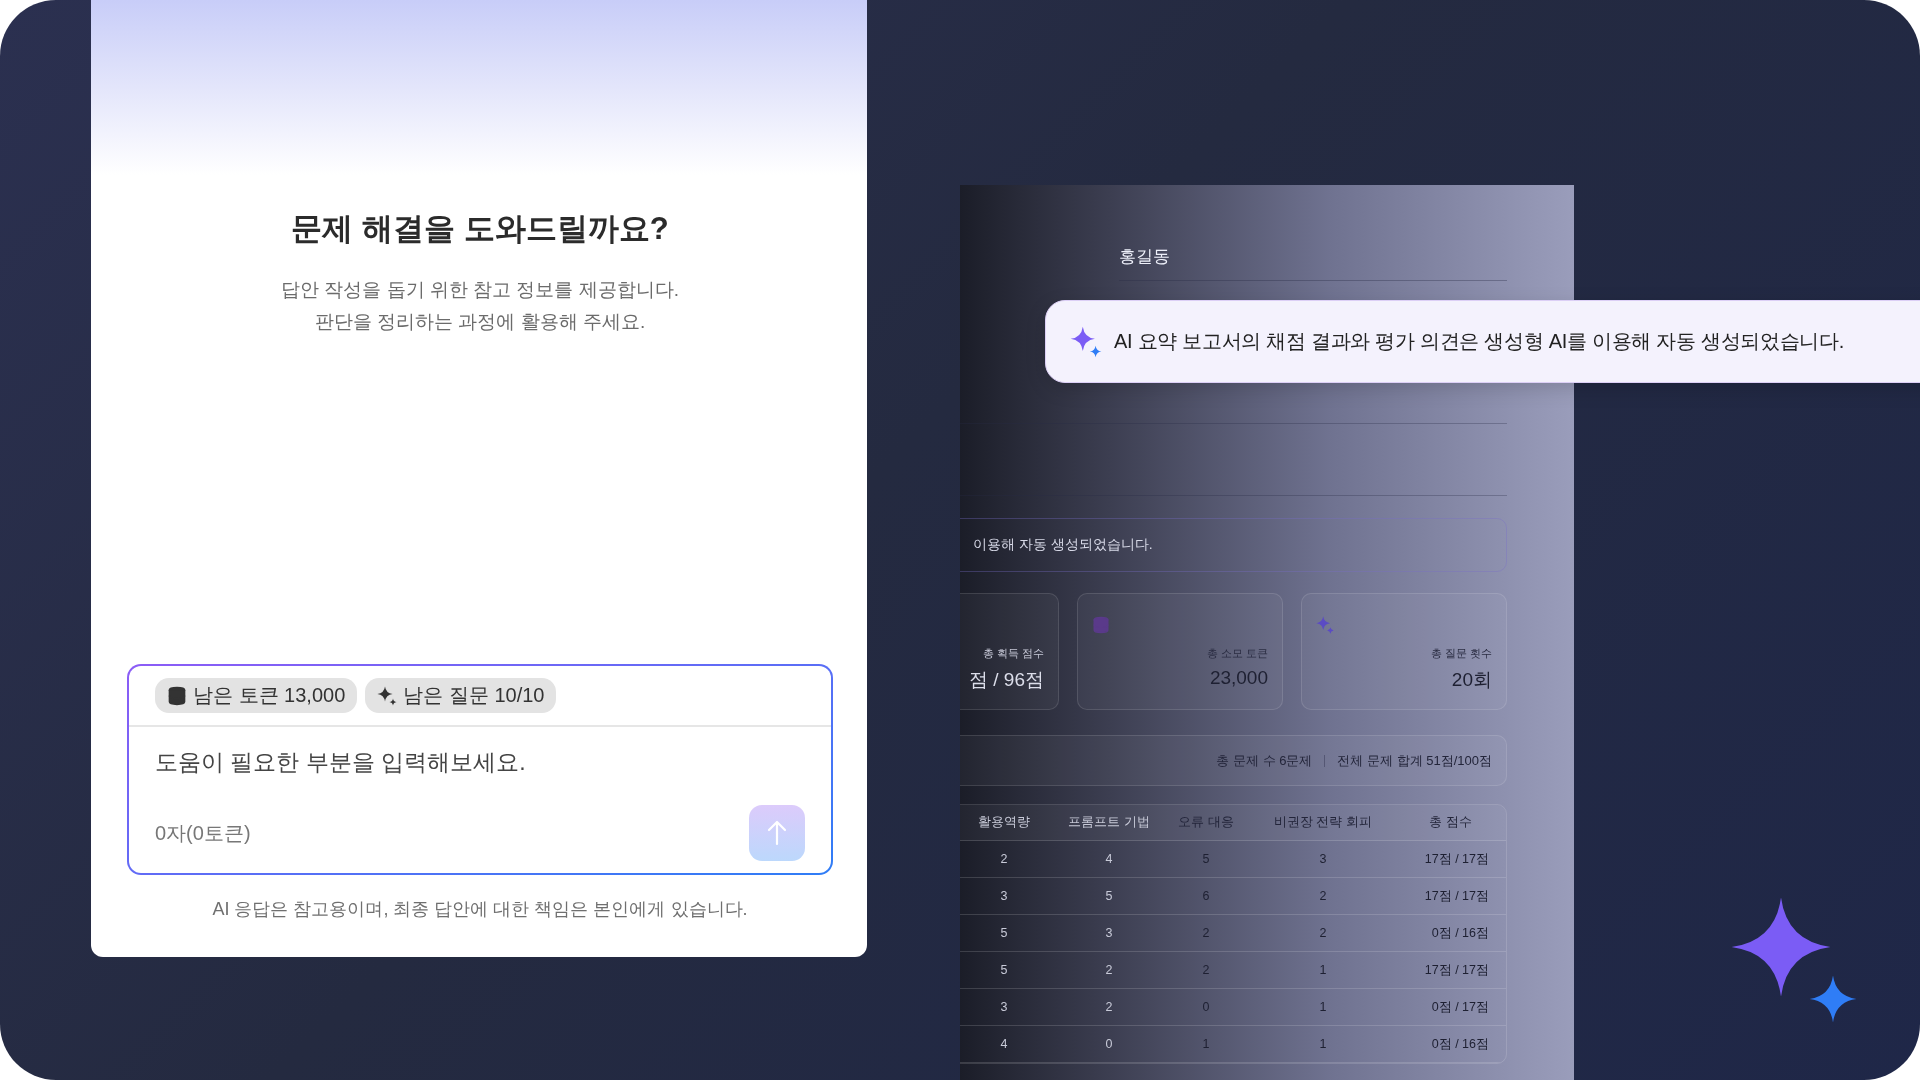  What do you see at coordinates (461, 695) in the screenshot?
I see `quota-chip: 남은 질문 10/10` at bounding box center [461, 695].